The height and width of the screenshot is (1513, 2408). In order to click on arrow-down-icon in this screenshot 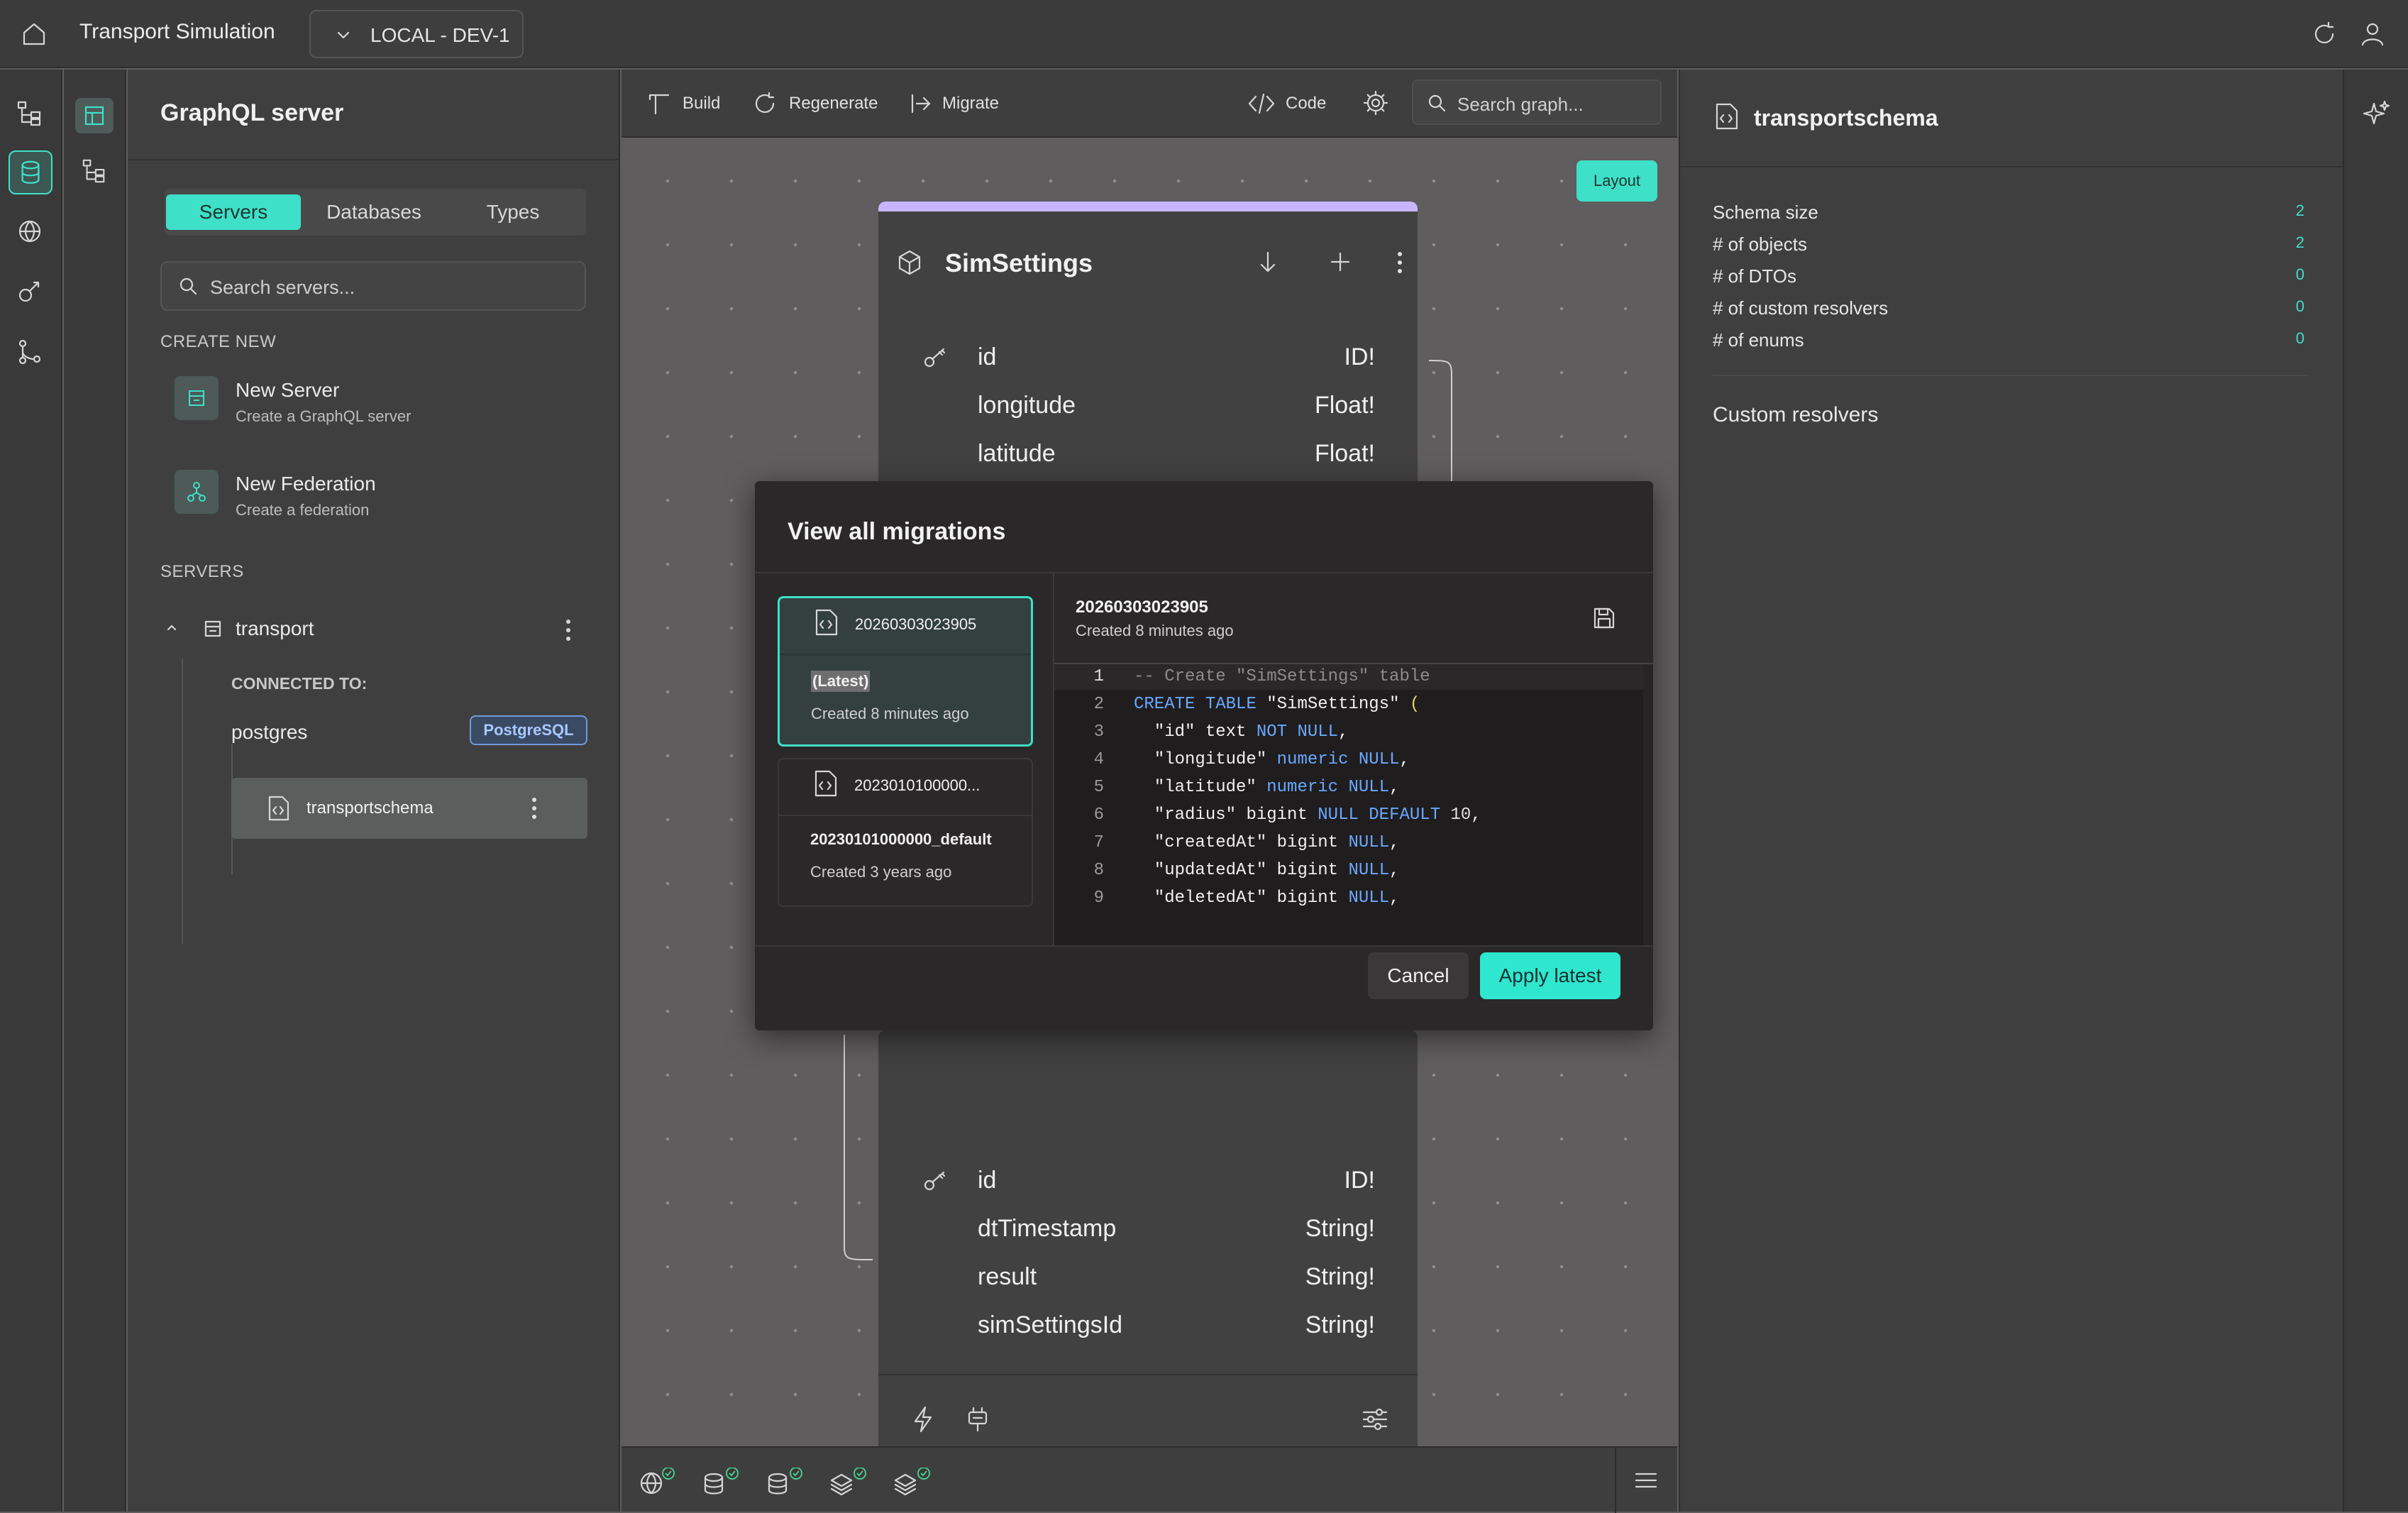, I will do `click(1267, 261)`.